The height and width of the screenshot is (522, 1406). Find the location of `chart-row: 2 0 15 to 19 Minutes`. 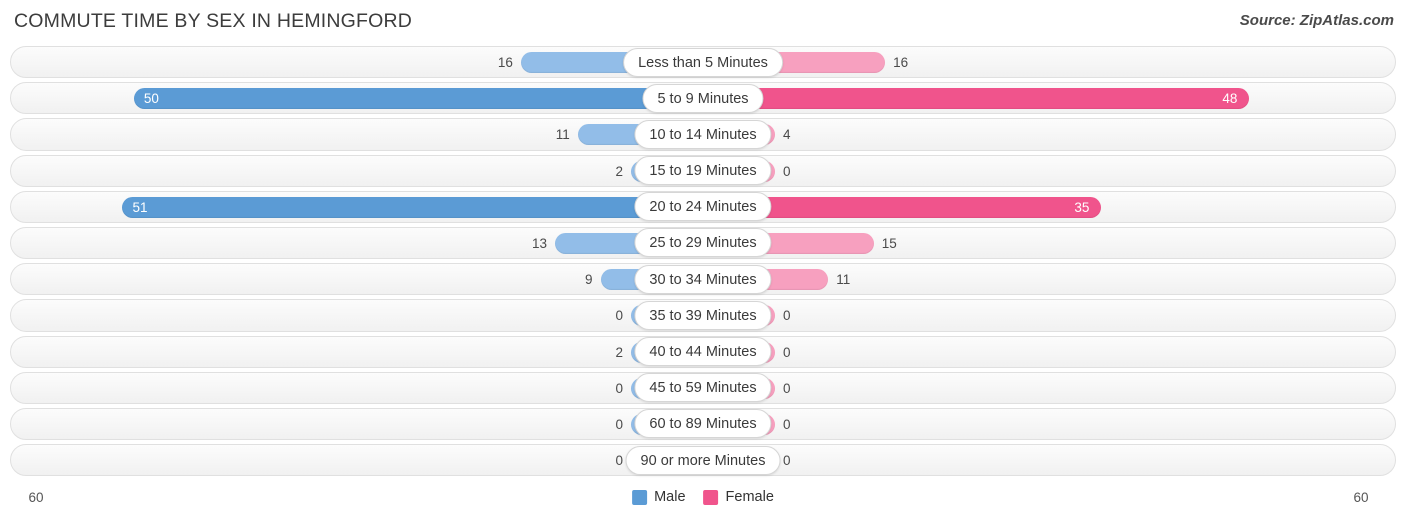

chart-row: 2 0 15 to 19 Minutes is located at coordinates (703, 171).